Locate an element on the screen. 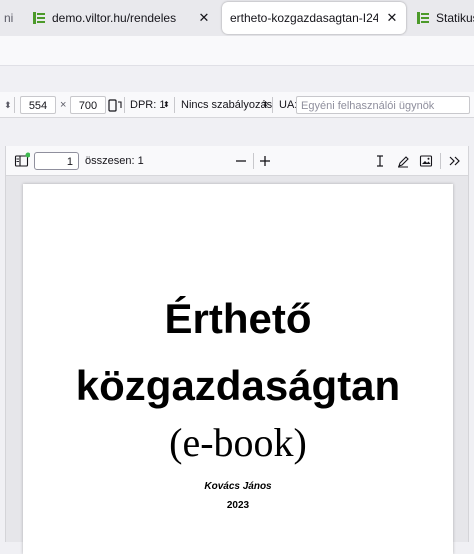 The width and height of the screenshot is (474, 554). toolbar-spacer is located at coordinates (237, 79).